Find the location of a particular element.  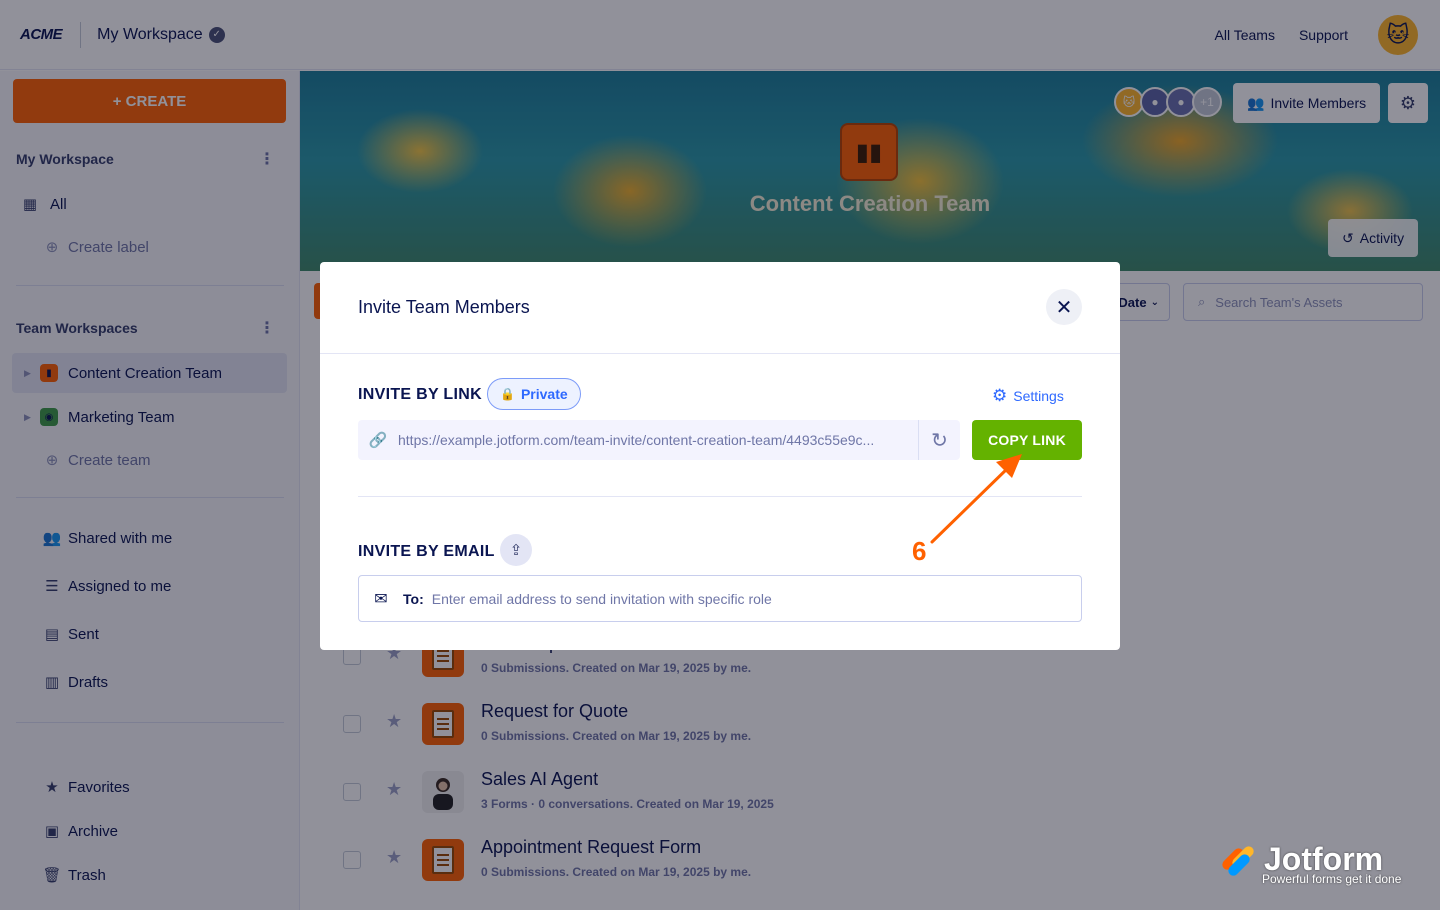

lock-icon: 🔒 is located at coordinates (507, 394).